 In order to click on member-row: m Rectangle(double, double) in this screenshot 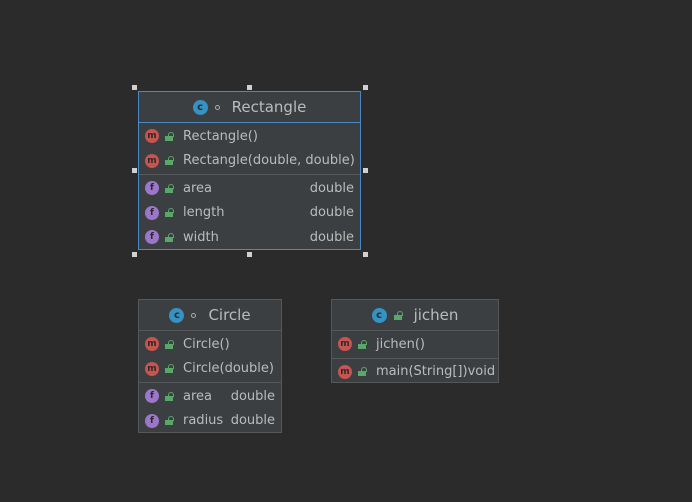, I will do `click(249, 161)`.